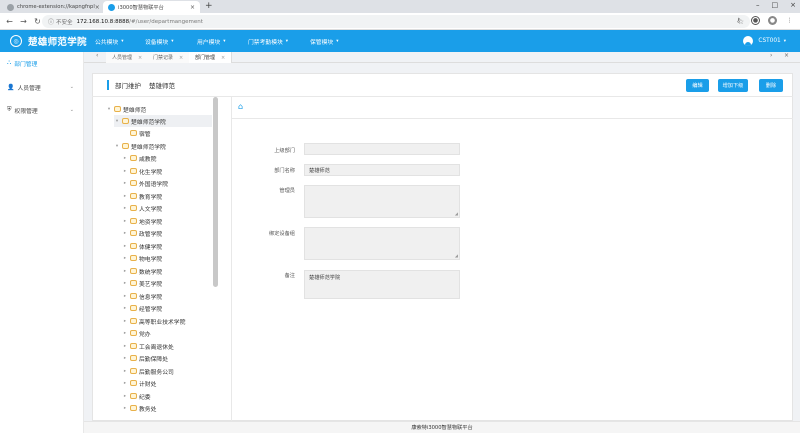 The image size is (800, 441). Describe the element at coordinates (382, 243) in the screenshot. I see `device-group-field: ◢` at that location.